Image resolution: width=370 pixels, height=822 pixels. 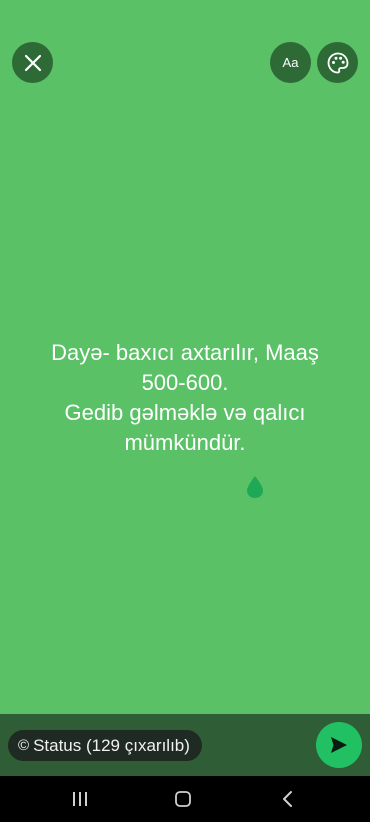 What do you see at coordinates (24, 745) in the screenshot?
I see `copyright-circle-icon: ©` at bounding box center [24, 745].